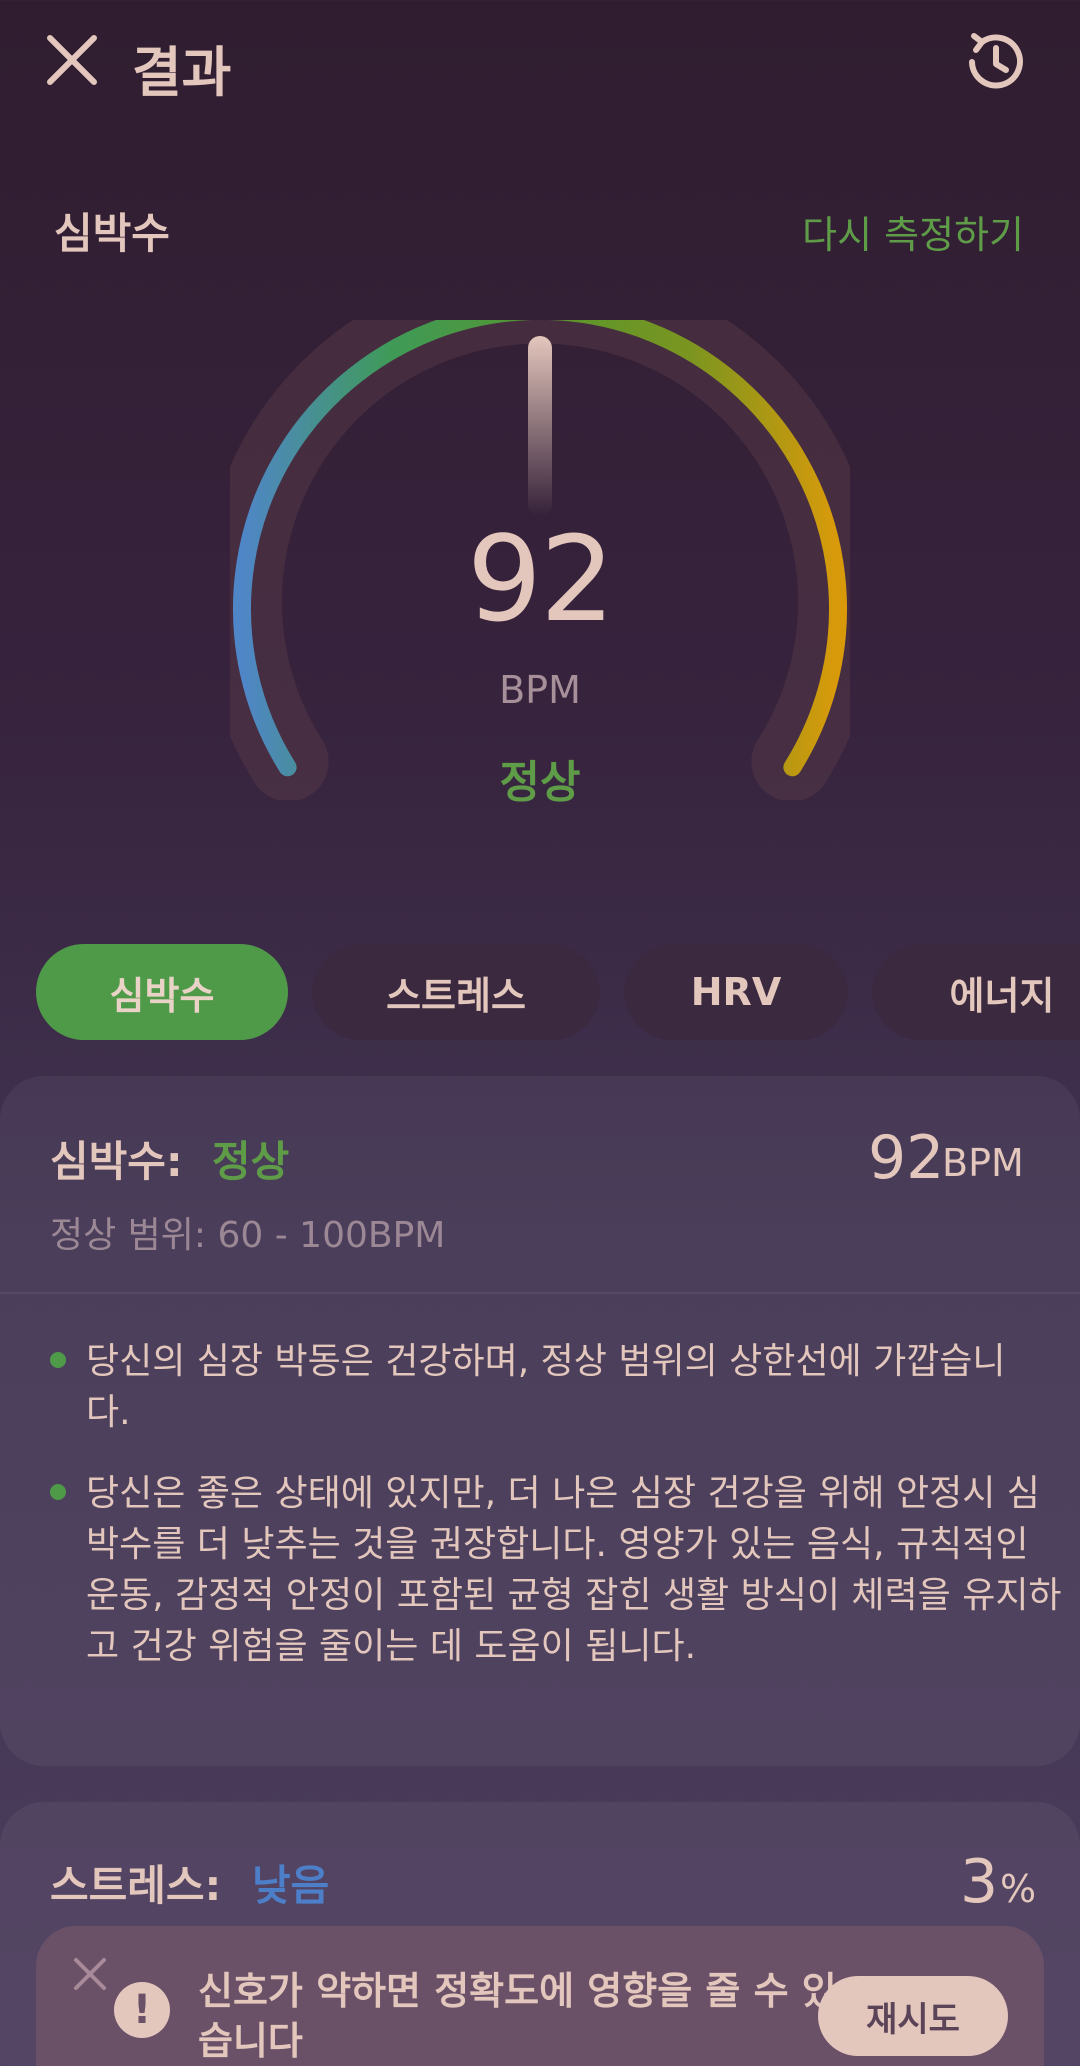  I want to click on close-icon, so click(72, 60).